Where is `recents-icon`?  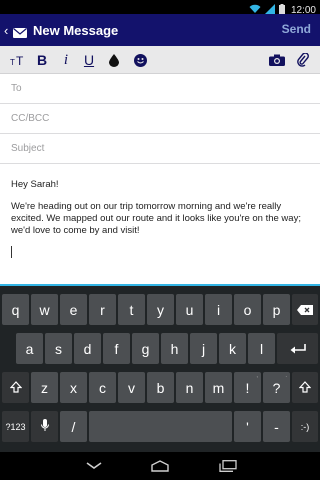
recents-icon is located at coordinates (228, 466).